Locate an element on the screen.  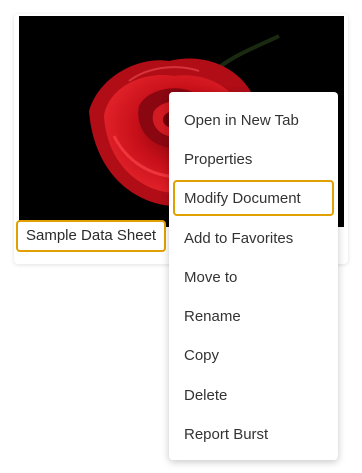
menu-item-properties: Properties is located at coordinates (253, 157).